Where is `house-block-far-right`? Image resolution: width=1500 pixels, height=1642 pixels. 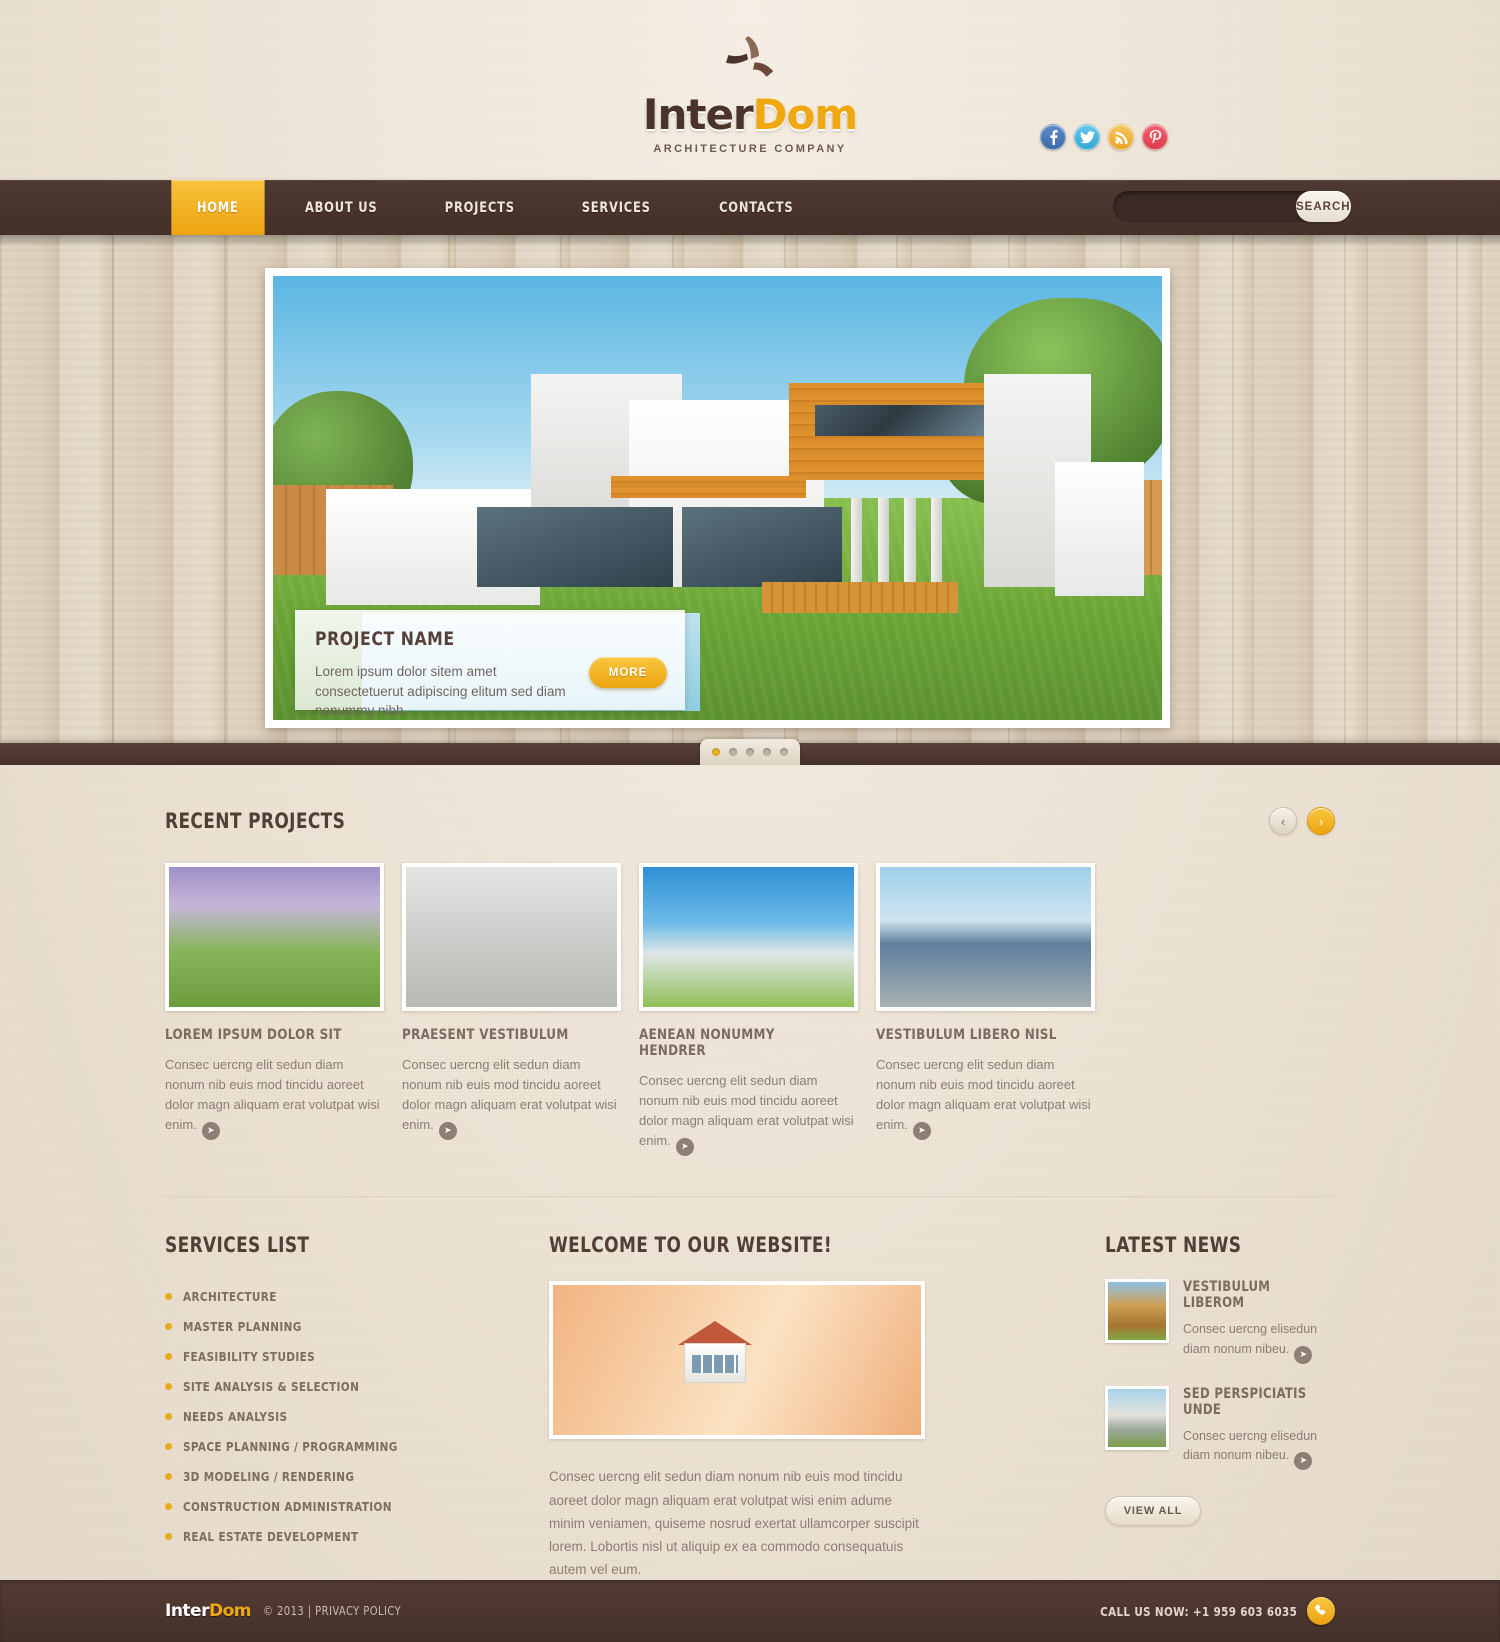 house-block-far-right is located at coordinates (1100, 529).